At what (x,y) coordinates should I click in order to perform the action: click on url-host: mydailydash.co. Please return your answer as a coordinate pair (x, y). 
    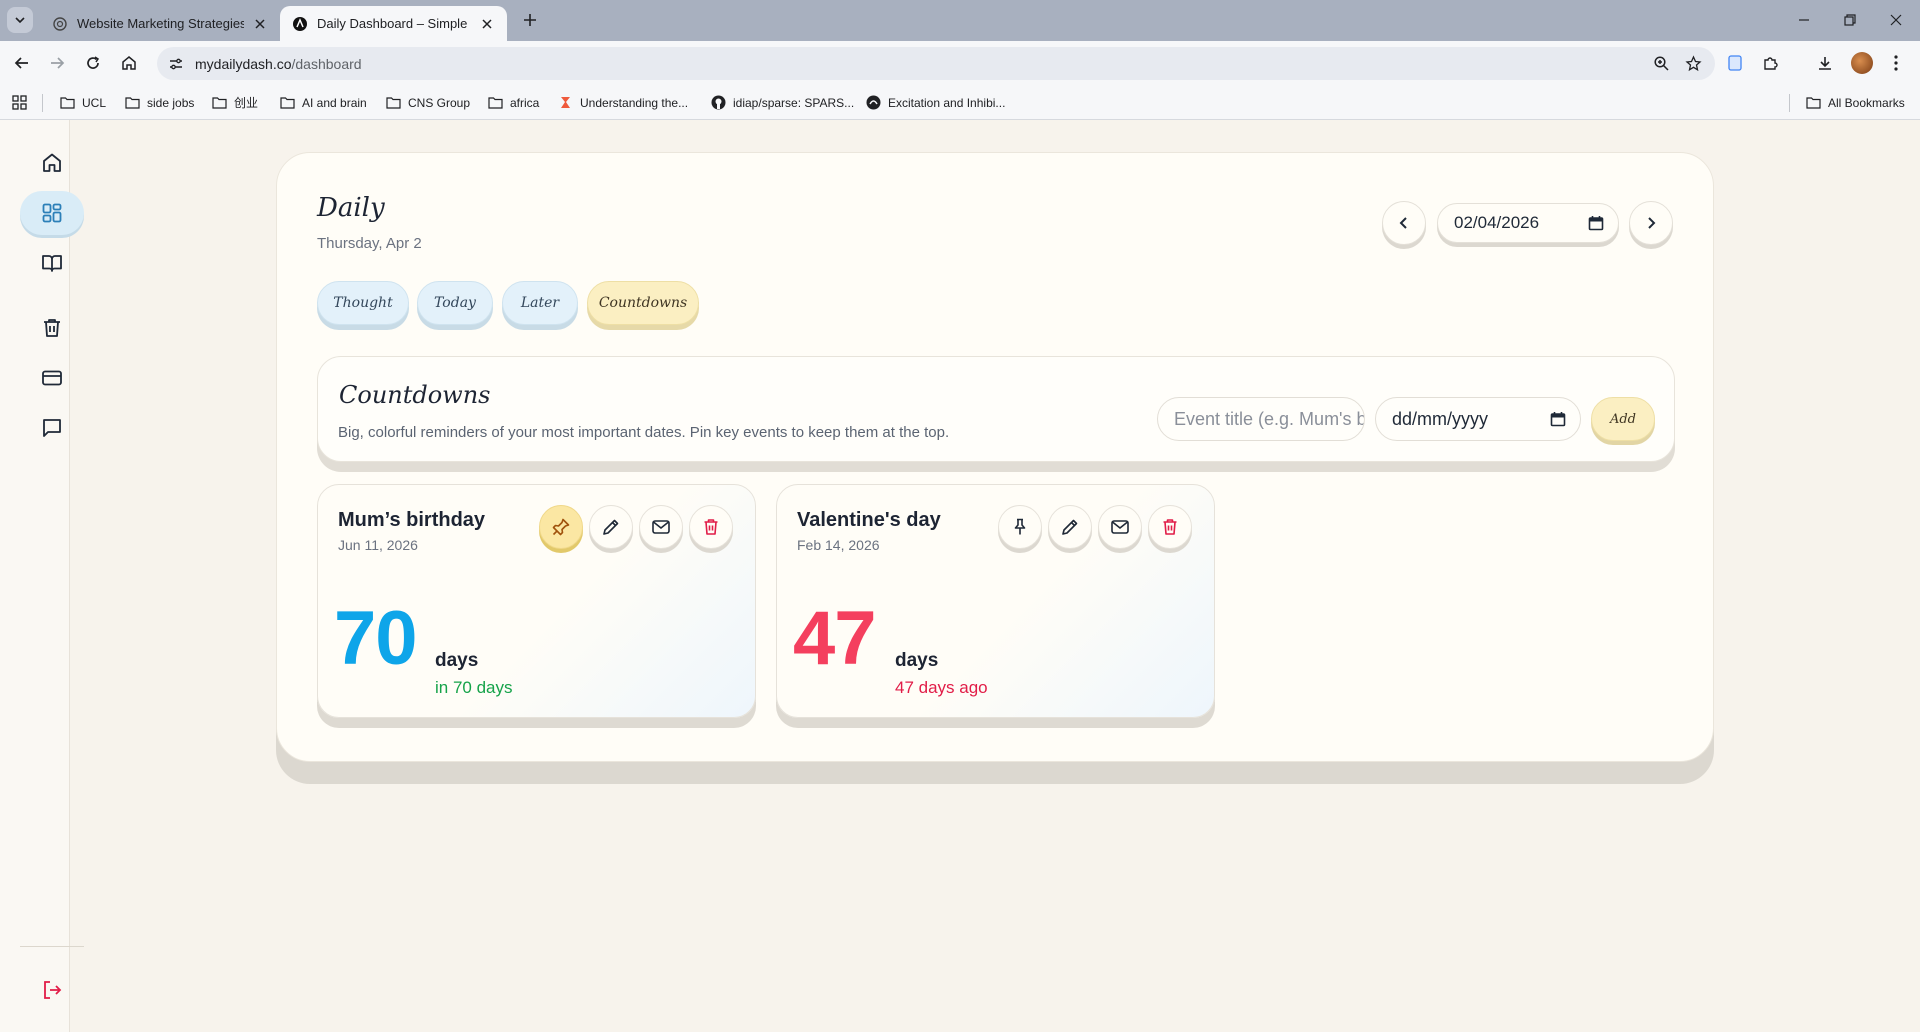
    Looking at the image, I should click on (243, 63).